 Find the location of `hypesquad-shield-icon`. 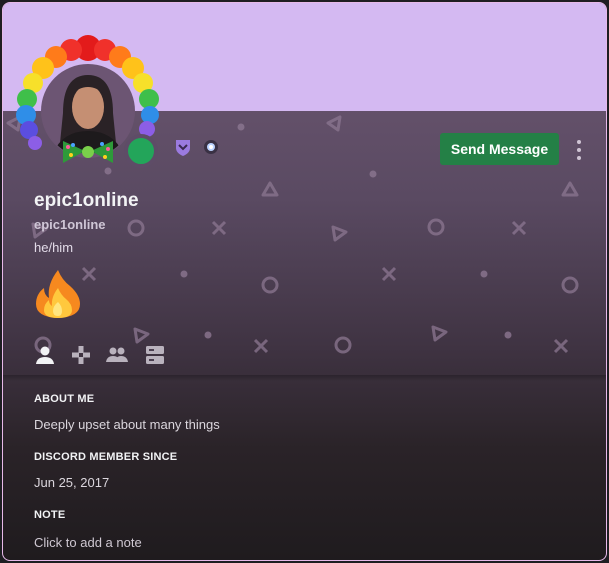

hypesquad-shield-icon is located at coordinates (183, 147).